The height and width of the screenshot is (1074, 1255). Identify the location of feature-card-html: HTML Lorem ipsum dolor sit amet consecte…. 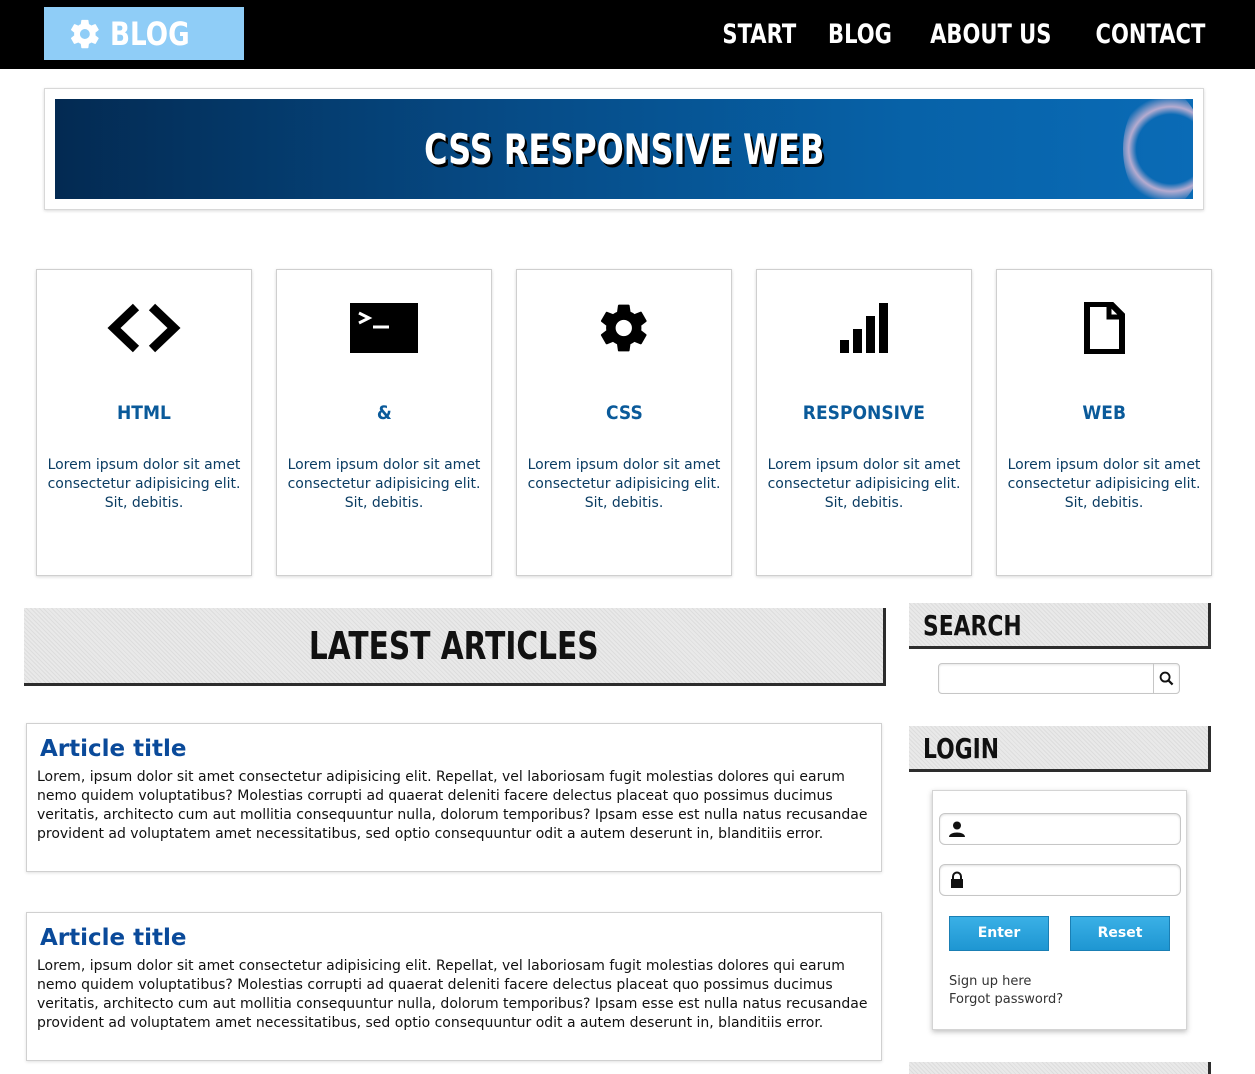
(144, 422).